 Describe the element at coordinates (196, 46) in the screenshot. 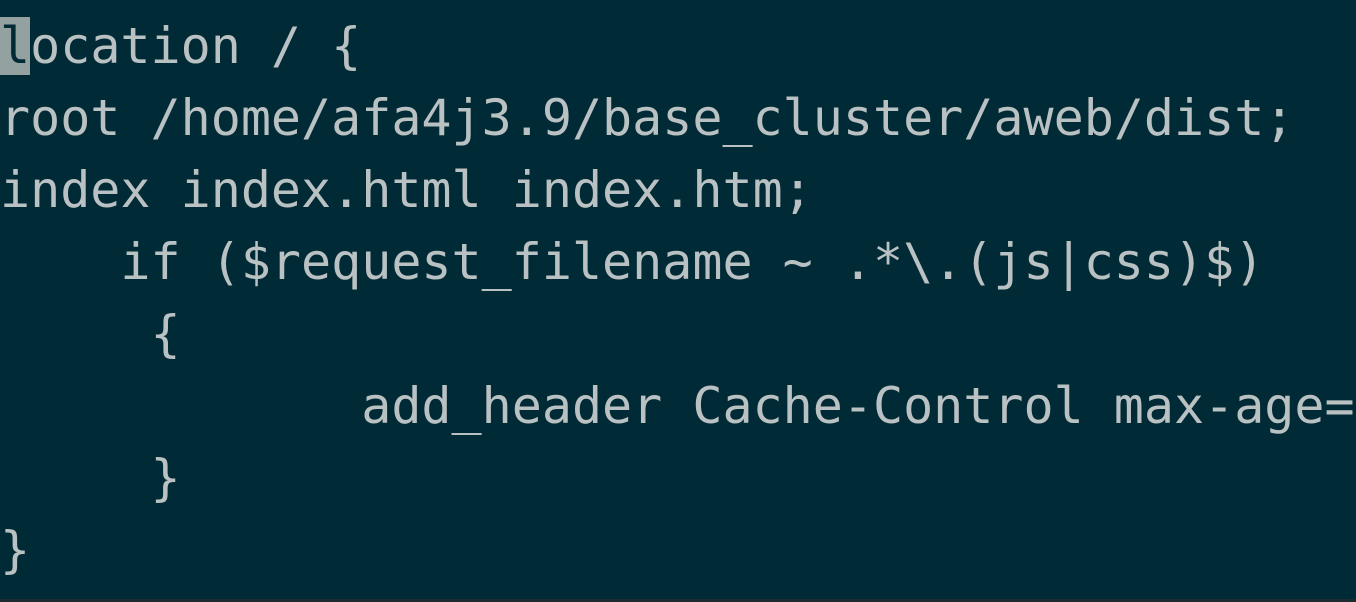

I see `code-text: ocation / {` at that location.